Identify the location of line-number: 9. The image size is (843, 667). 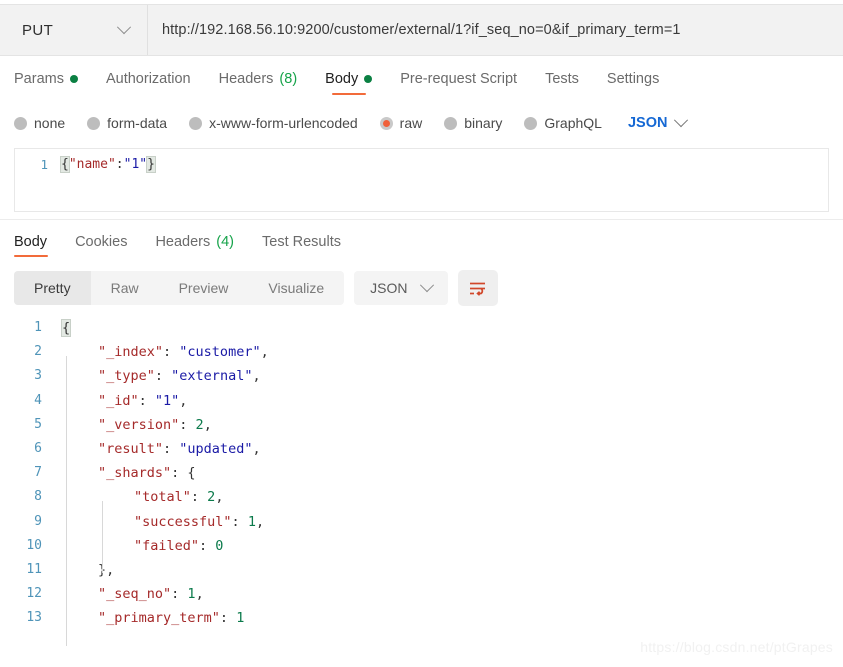
(38, 521).